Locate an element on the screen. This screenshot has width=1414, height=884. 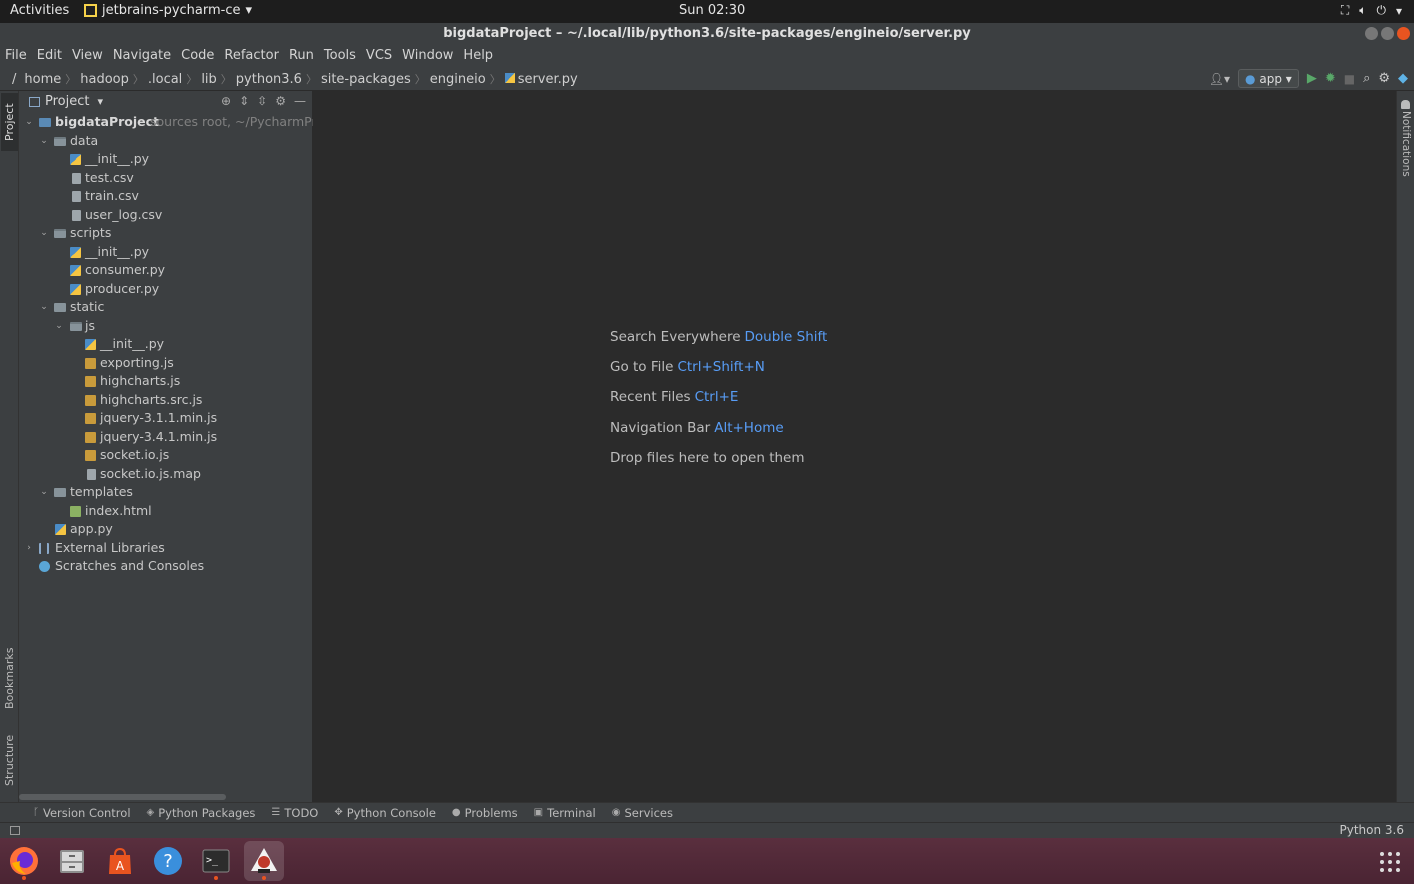
breadcrumb-item: home is located at coordinates (42, 79).